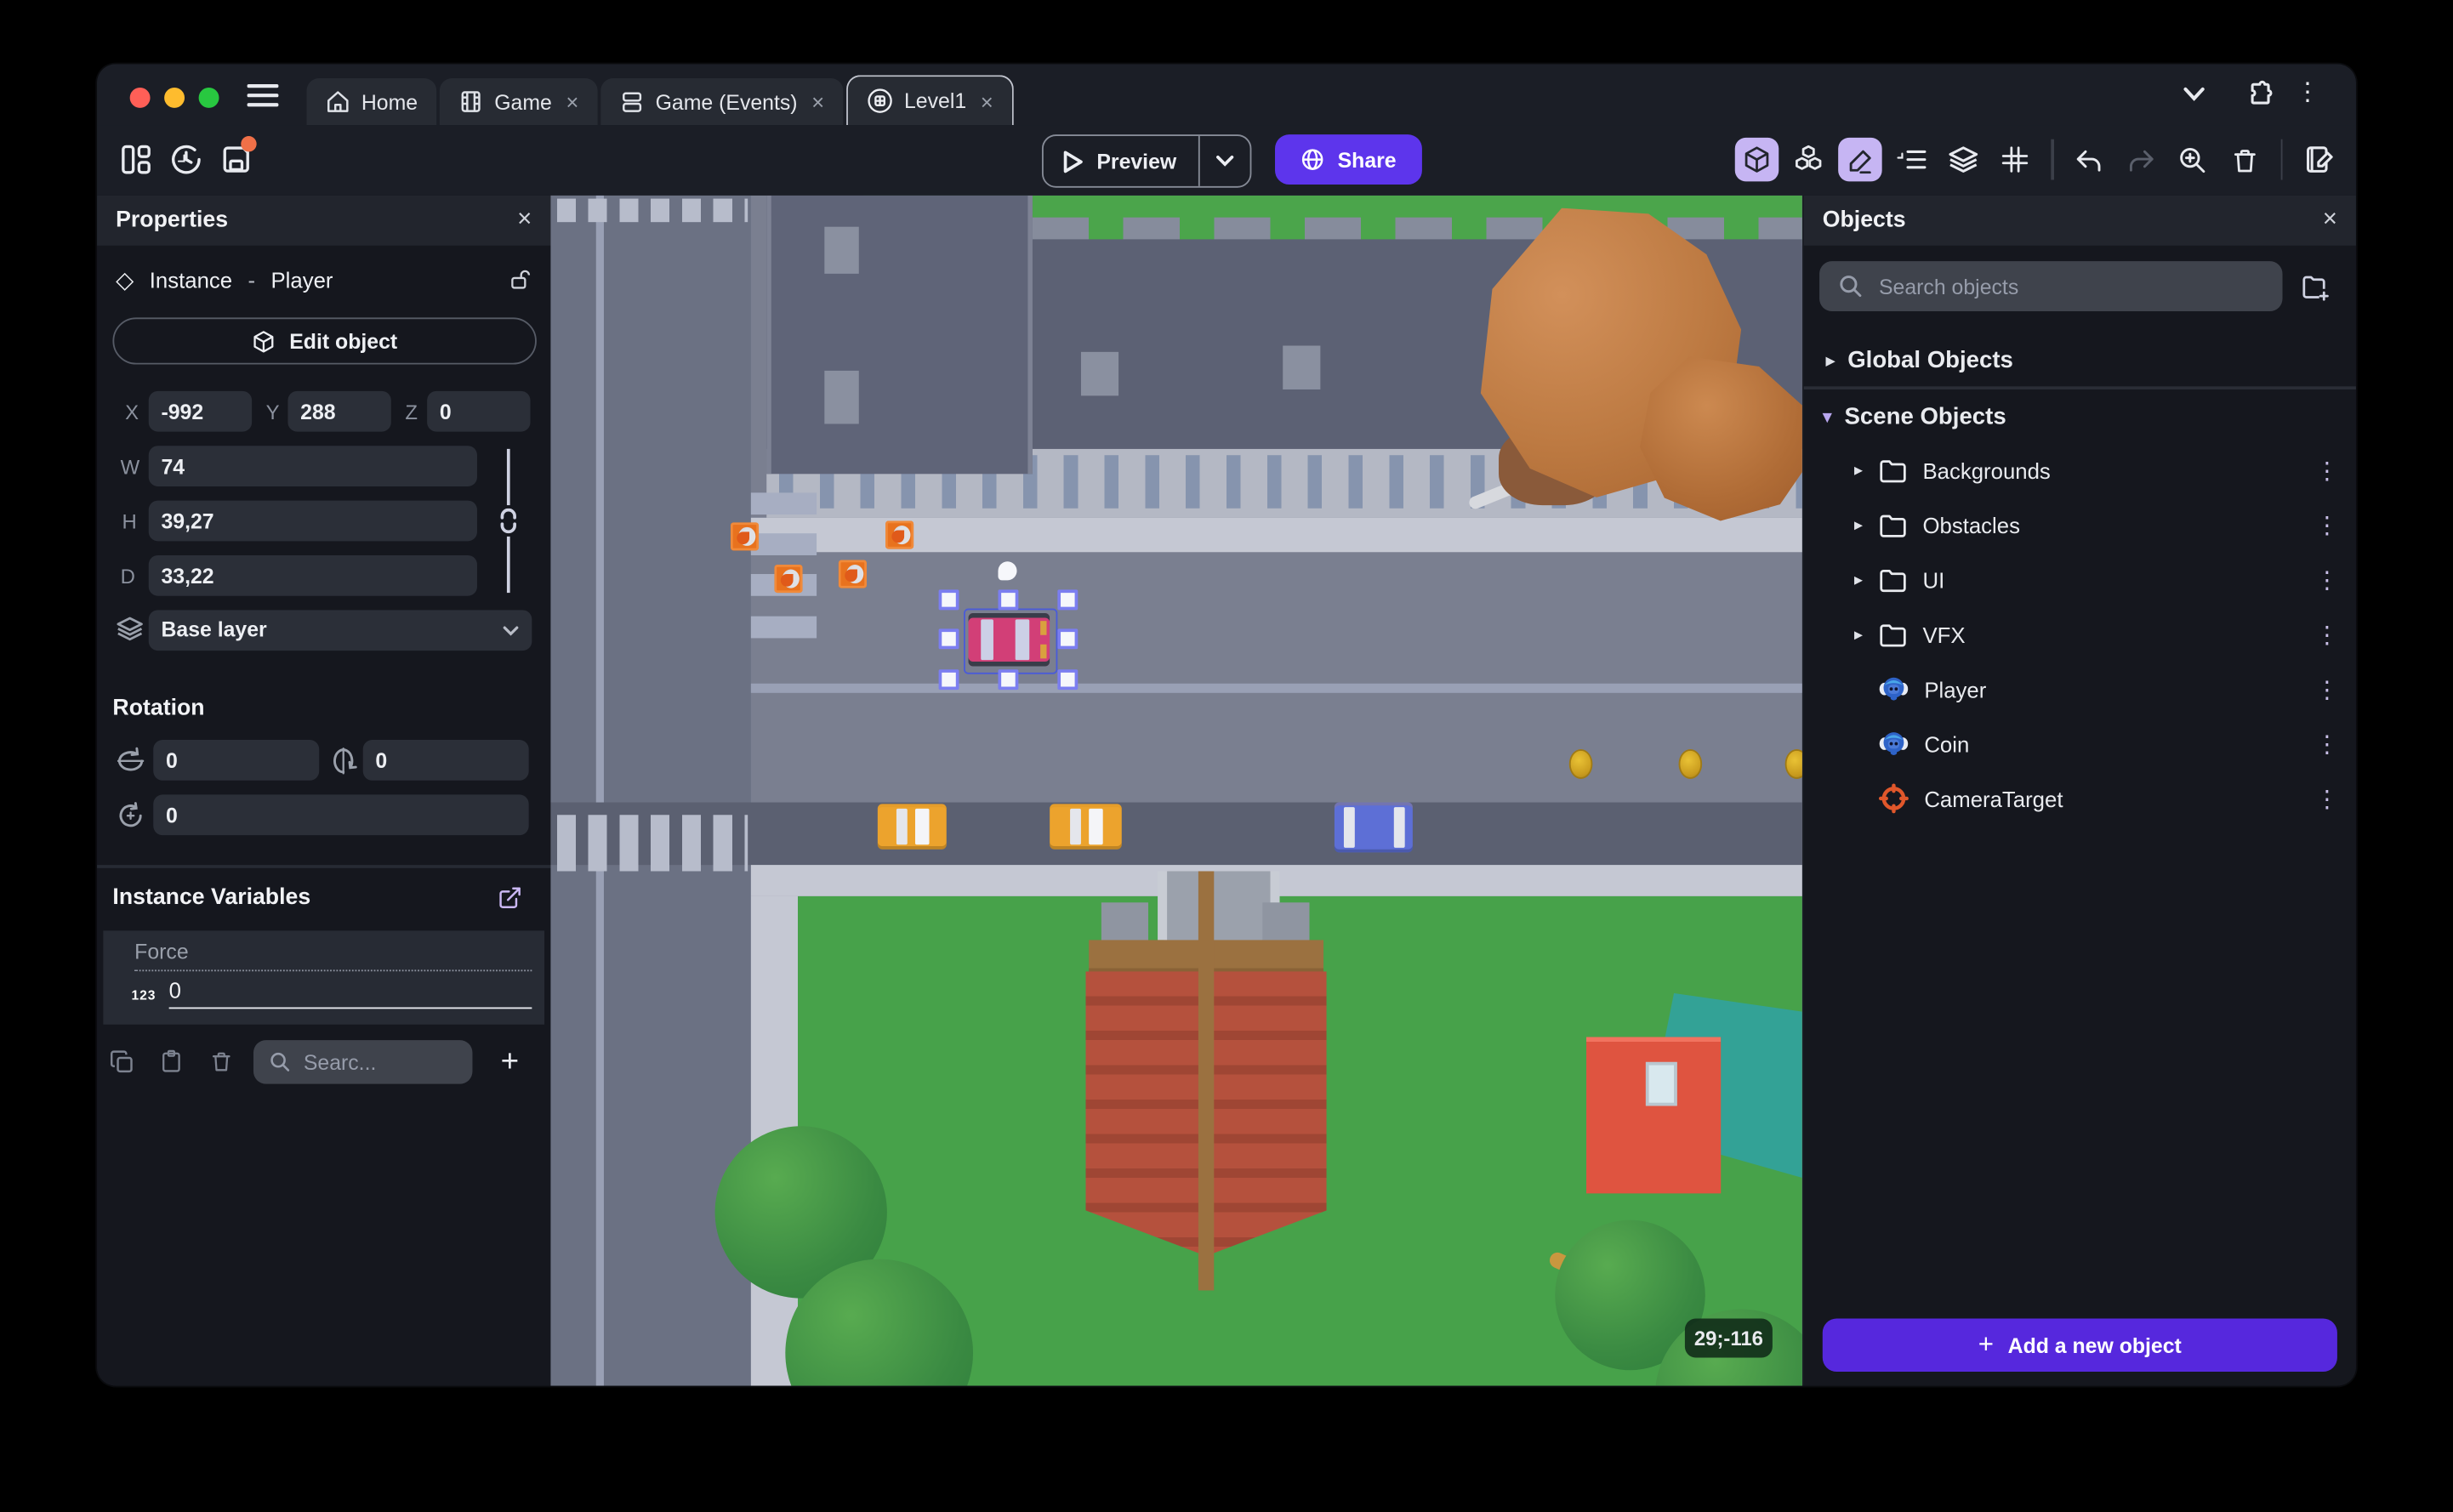  I want to click on unlock-icon, so click(520, 280).